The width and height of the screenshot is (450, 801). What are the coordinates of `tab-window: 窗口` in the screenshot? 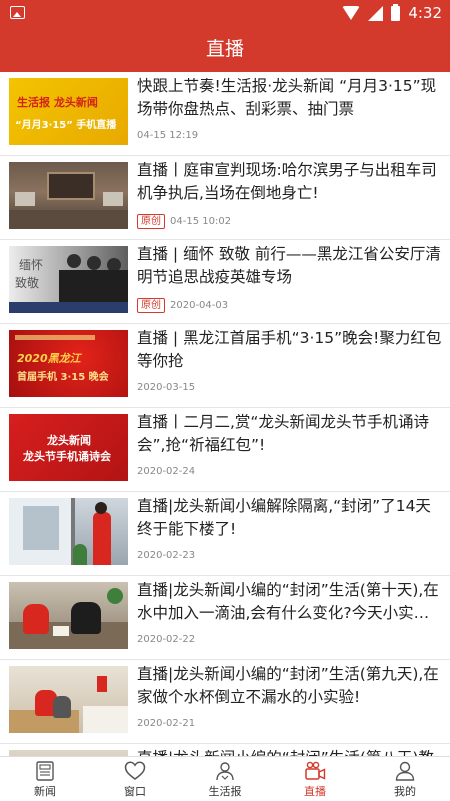 It's located at (135, 779).